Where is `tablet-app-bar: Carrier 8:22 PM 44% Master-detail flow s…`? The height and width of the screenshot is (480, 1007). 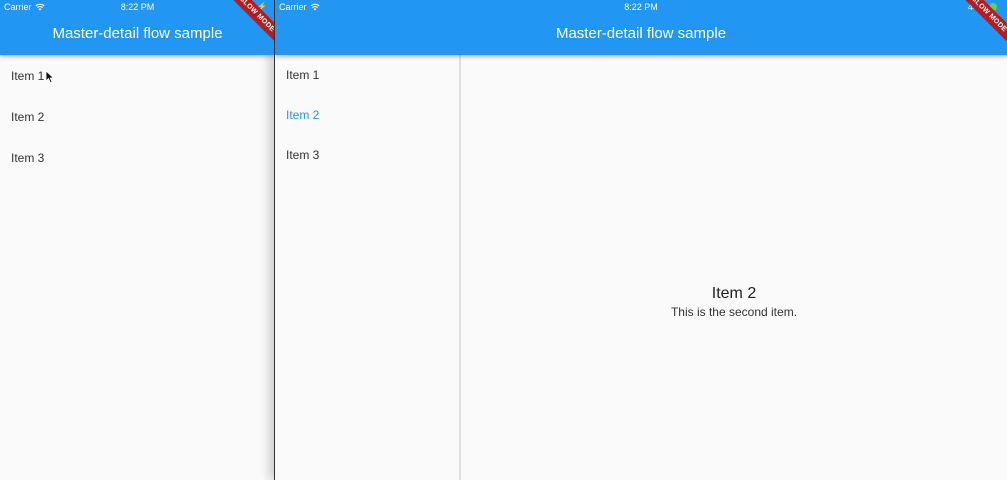 tablet-app-bar: Carrier 8:22 PM 44% Master-detail flow s… is located at coordinates (641, 27).